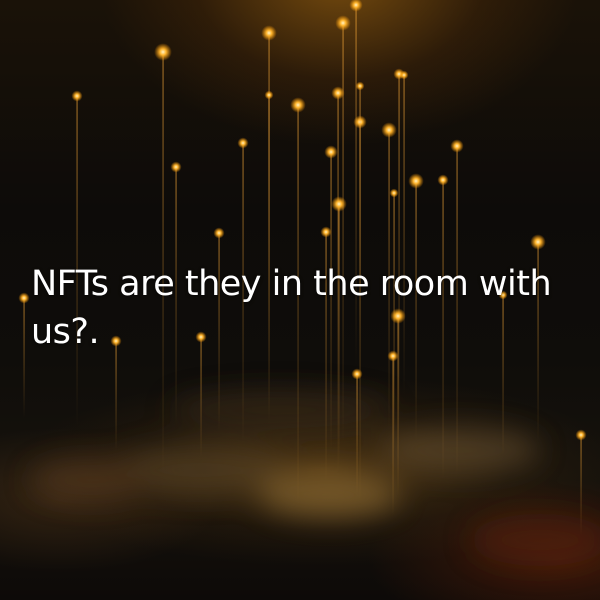  I want to click on post-headline: NFTs are they in the room with us?., so click(291, 308).